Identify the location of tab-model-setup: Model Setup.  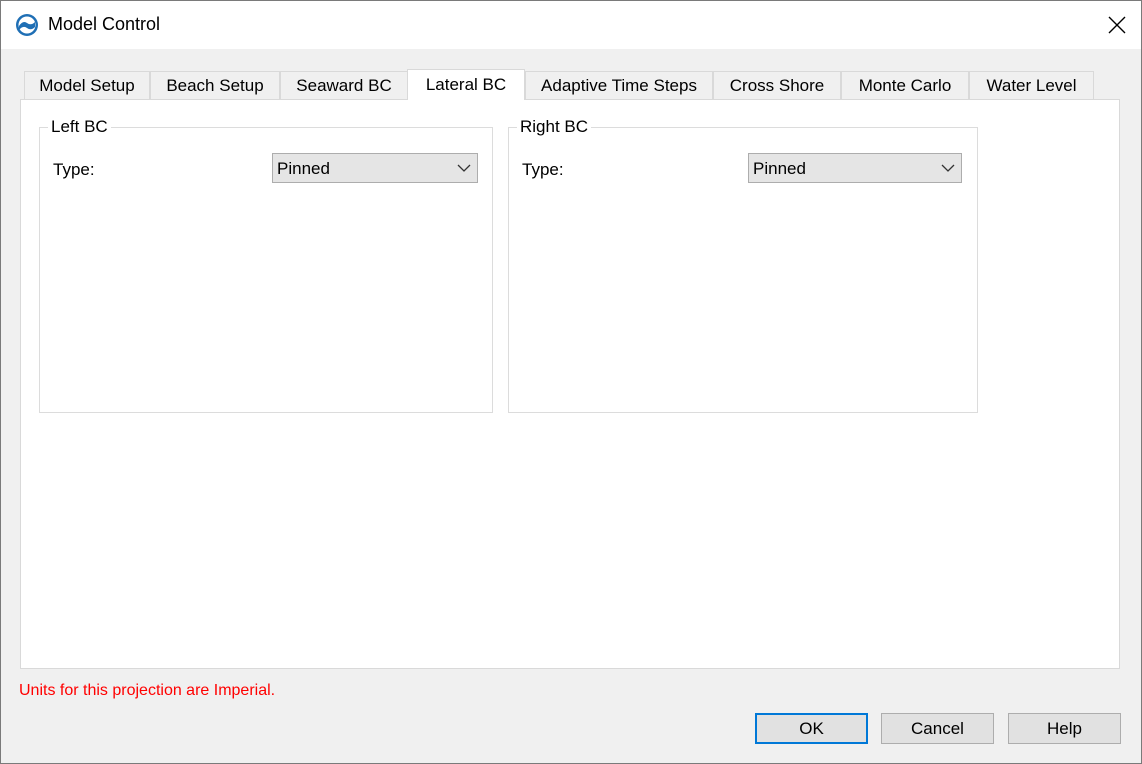
(87, 85).